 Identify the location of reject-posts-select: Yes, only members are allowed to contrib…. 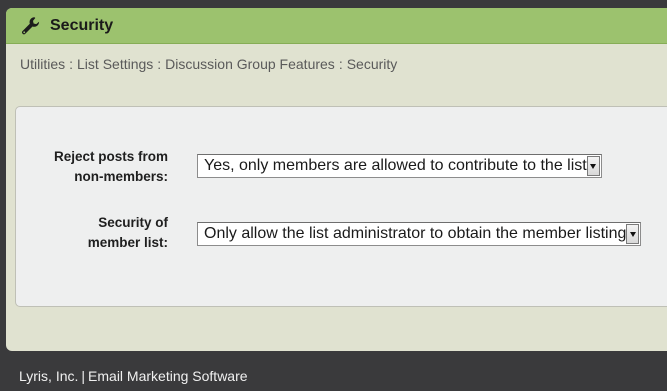
(399, 166).